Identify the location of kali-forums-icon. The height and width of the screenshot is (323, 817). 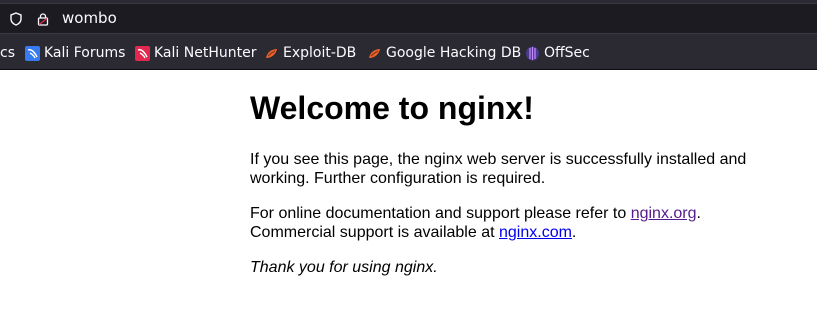
(32, 53).